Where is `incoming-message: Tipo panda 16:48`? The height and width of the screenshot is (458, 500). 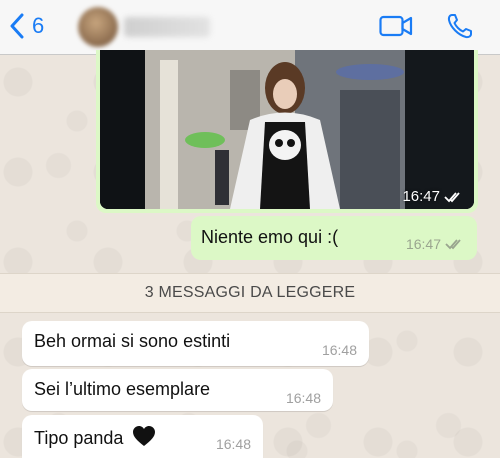
incoming-message: Tipo panda 16:48 is located at coordinates (142, 436).